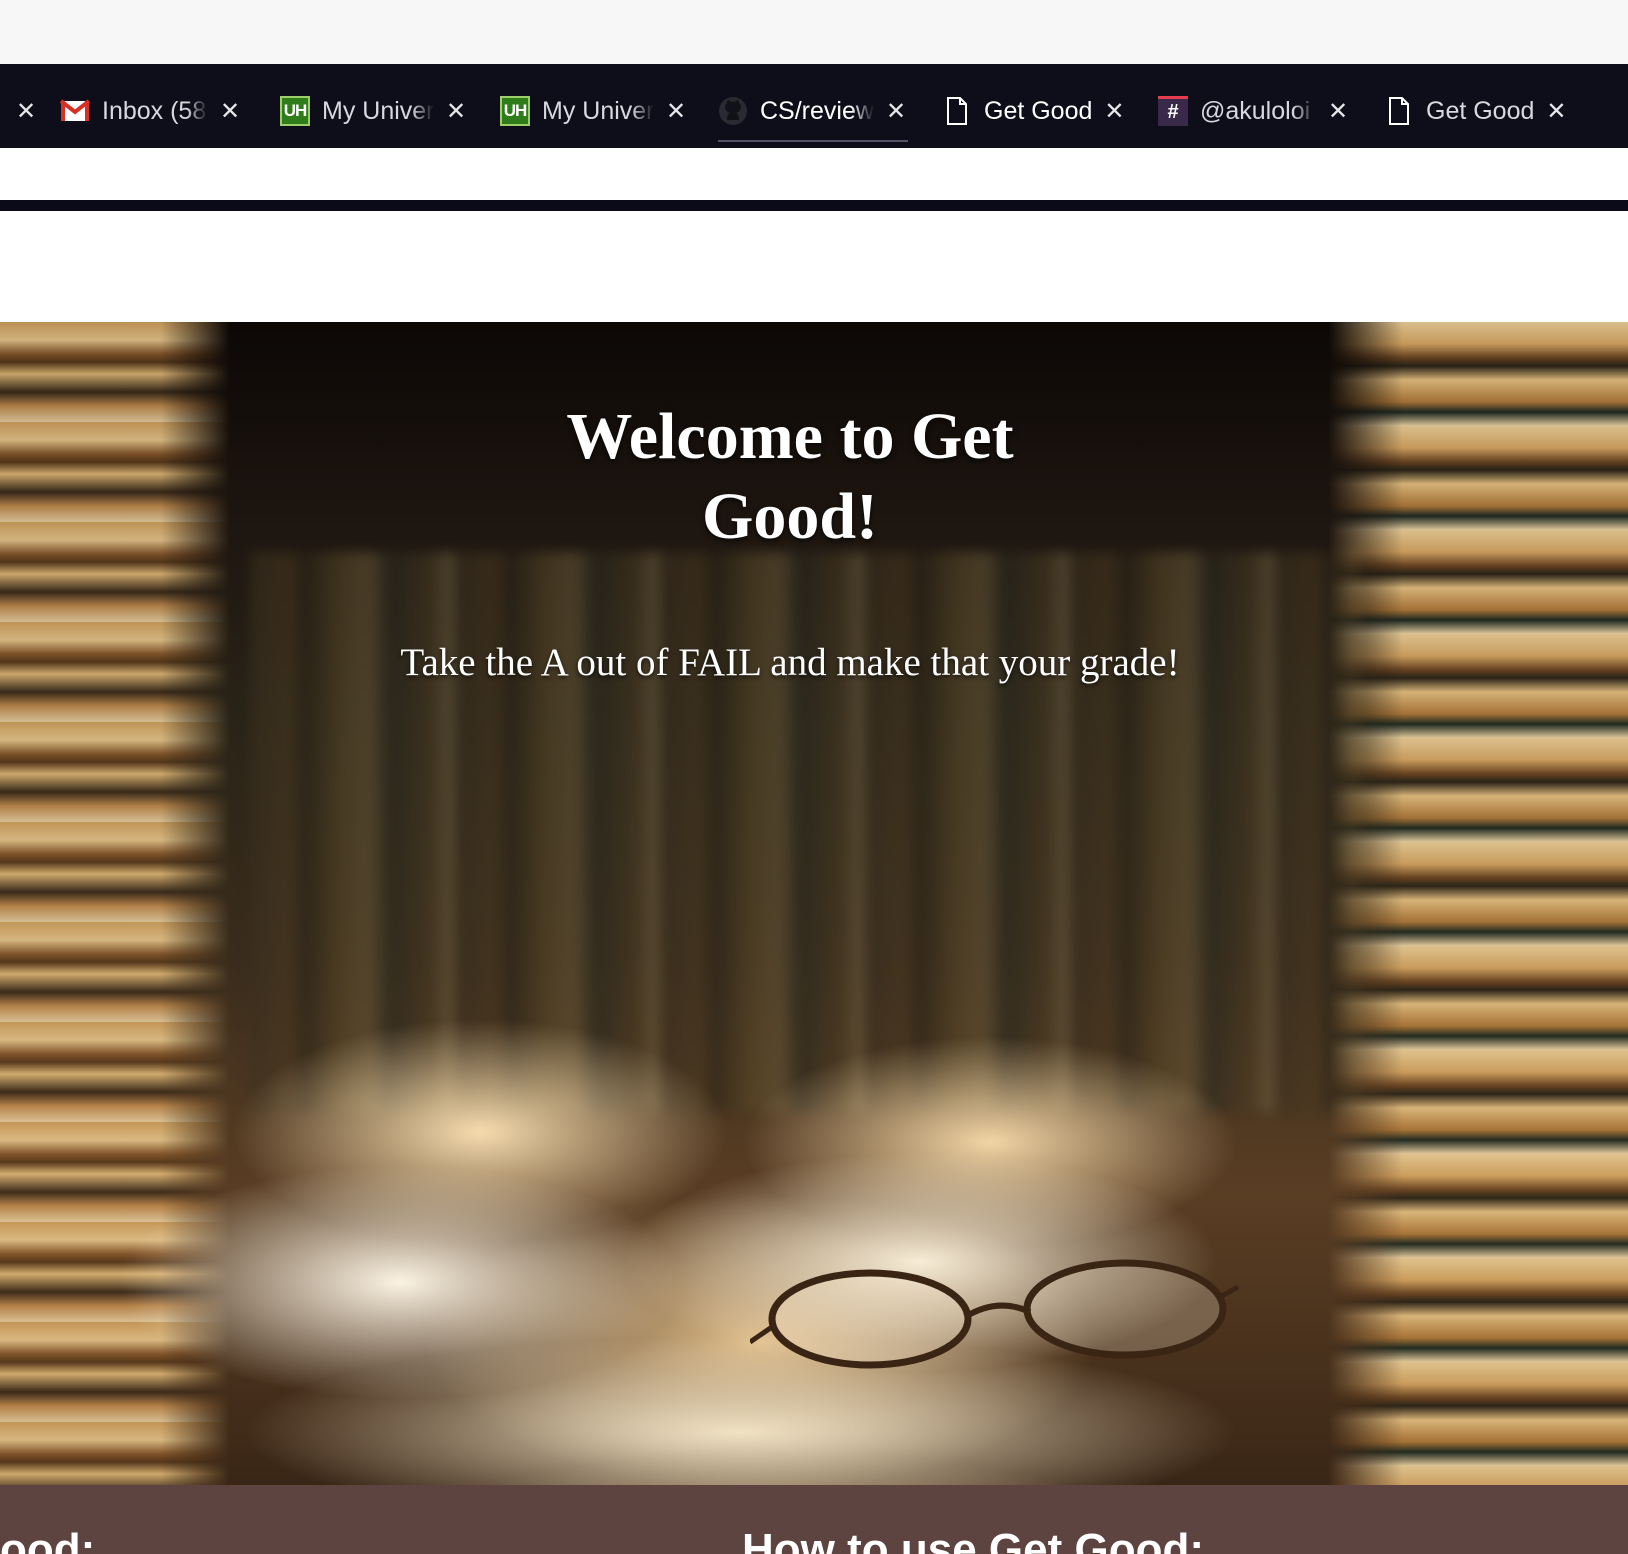 This screenshot has width=1628, height=1554. What do you see at coordinates (154, 110) in the screenshot?
I see `tab-title: Inbox (58` at bounding box center [154, 110].